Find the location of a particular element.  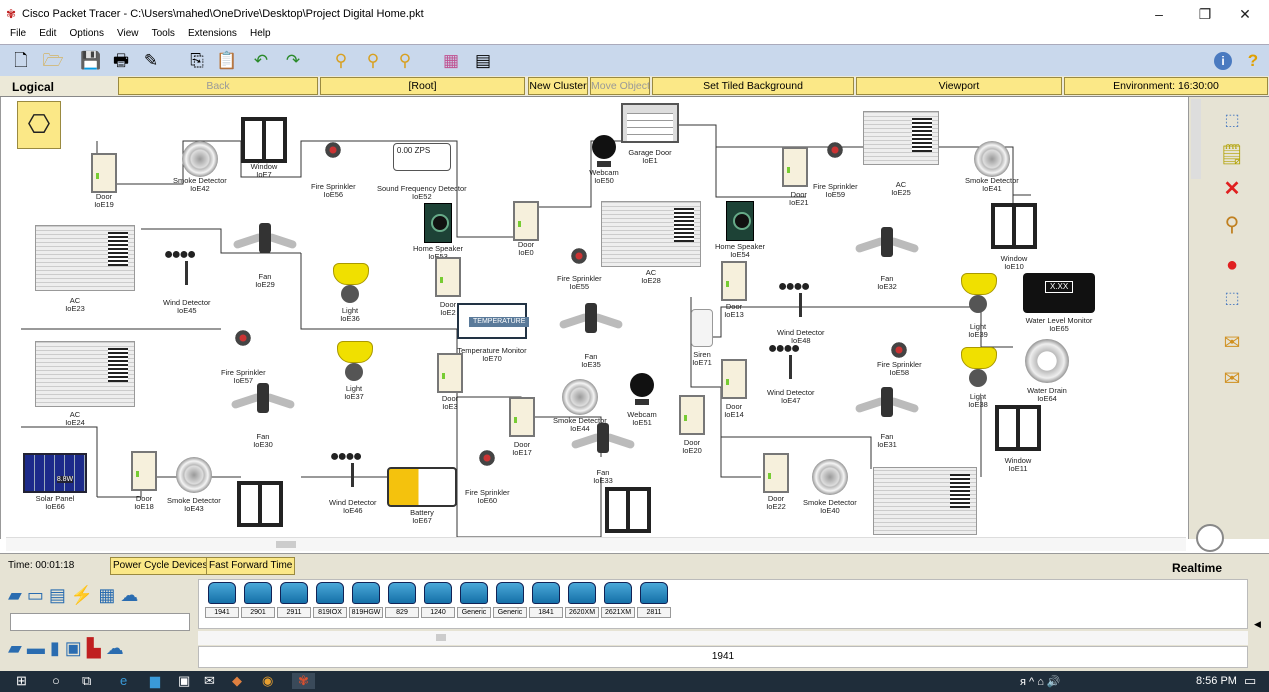

water-drain-ioe64: Water Drain IoE64 is located at coordinates (1047, 371).